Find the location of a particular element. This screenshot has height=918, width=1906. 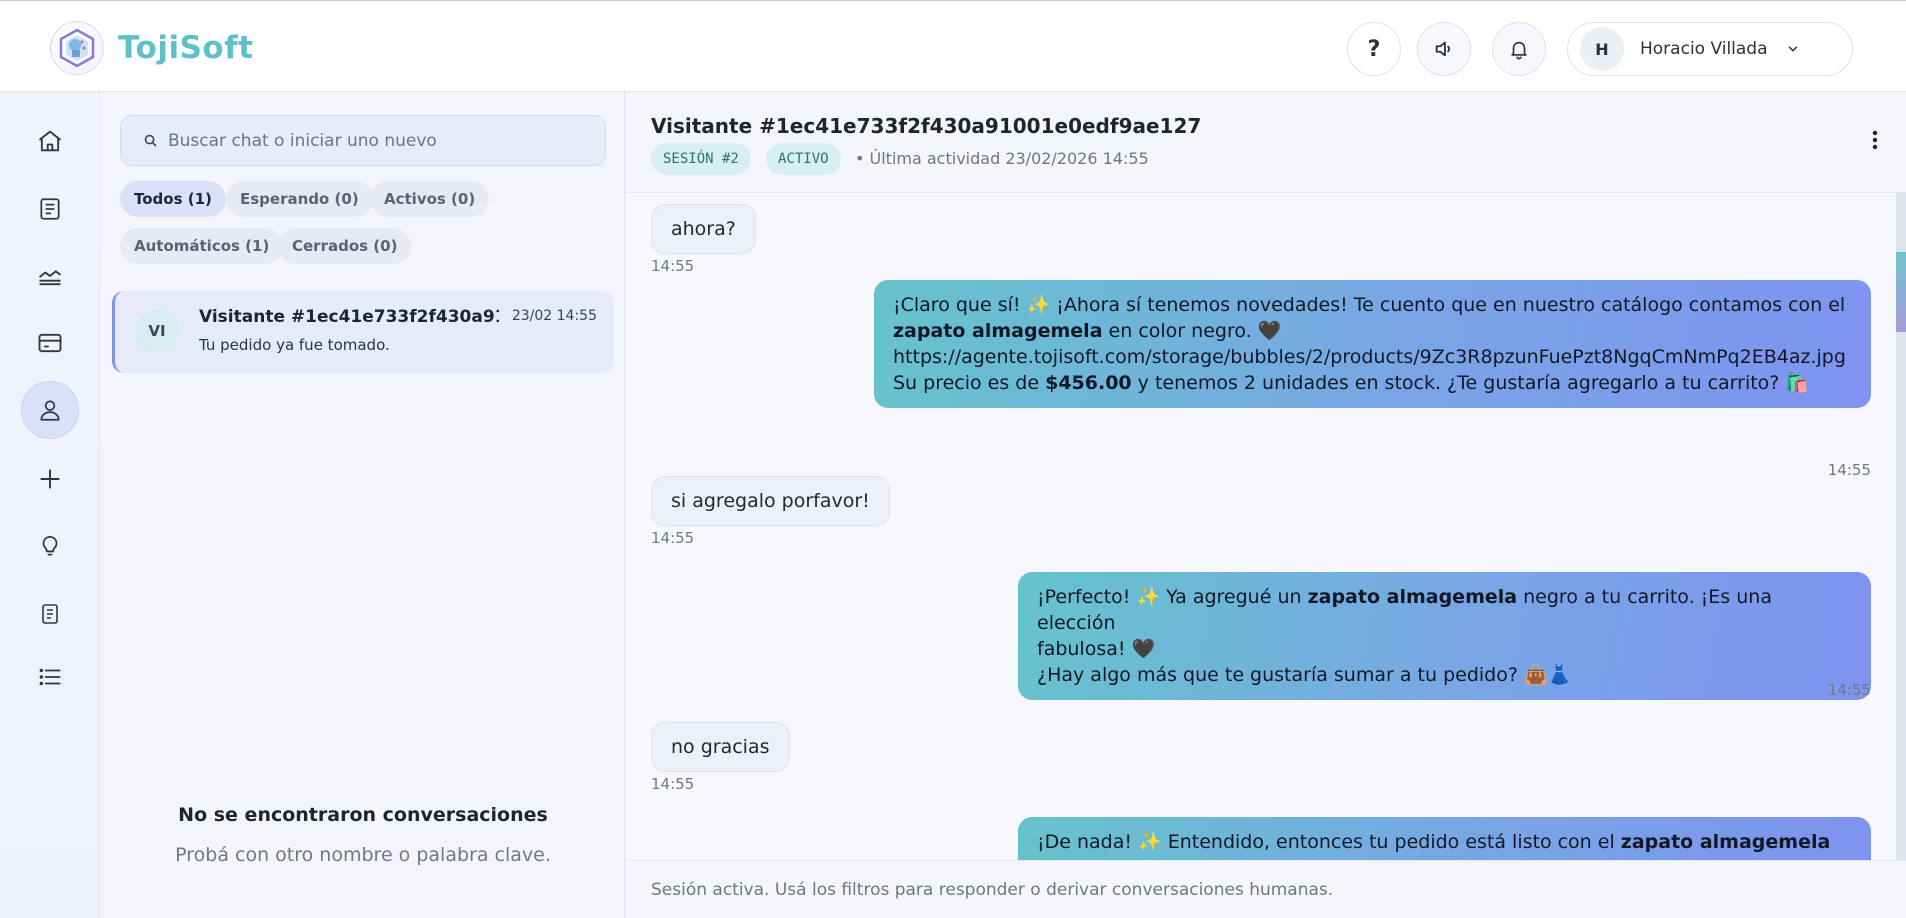

help-button: ? is located at coordinates (1374, 49).